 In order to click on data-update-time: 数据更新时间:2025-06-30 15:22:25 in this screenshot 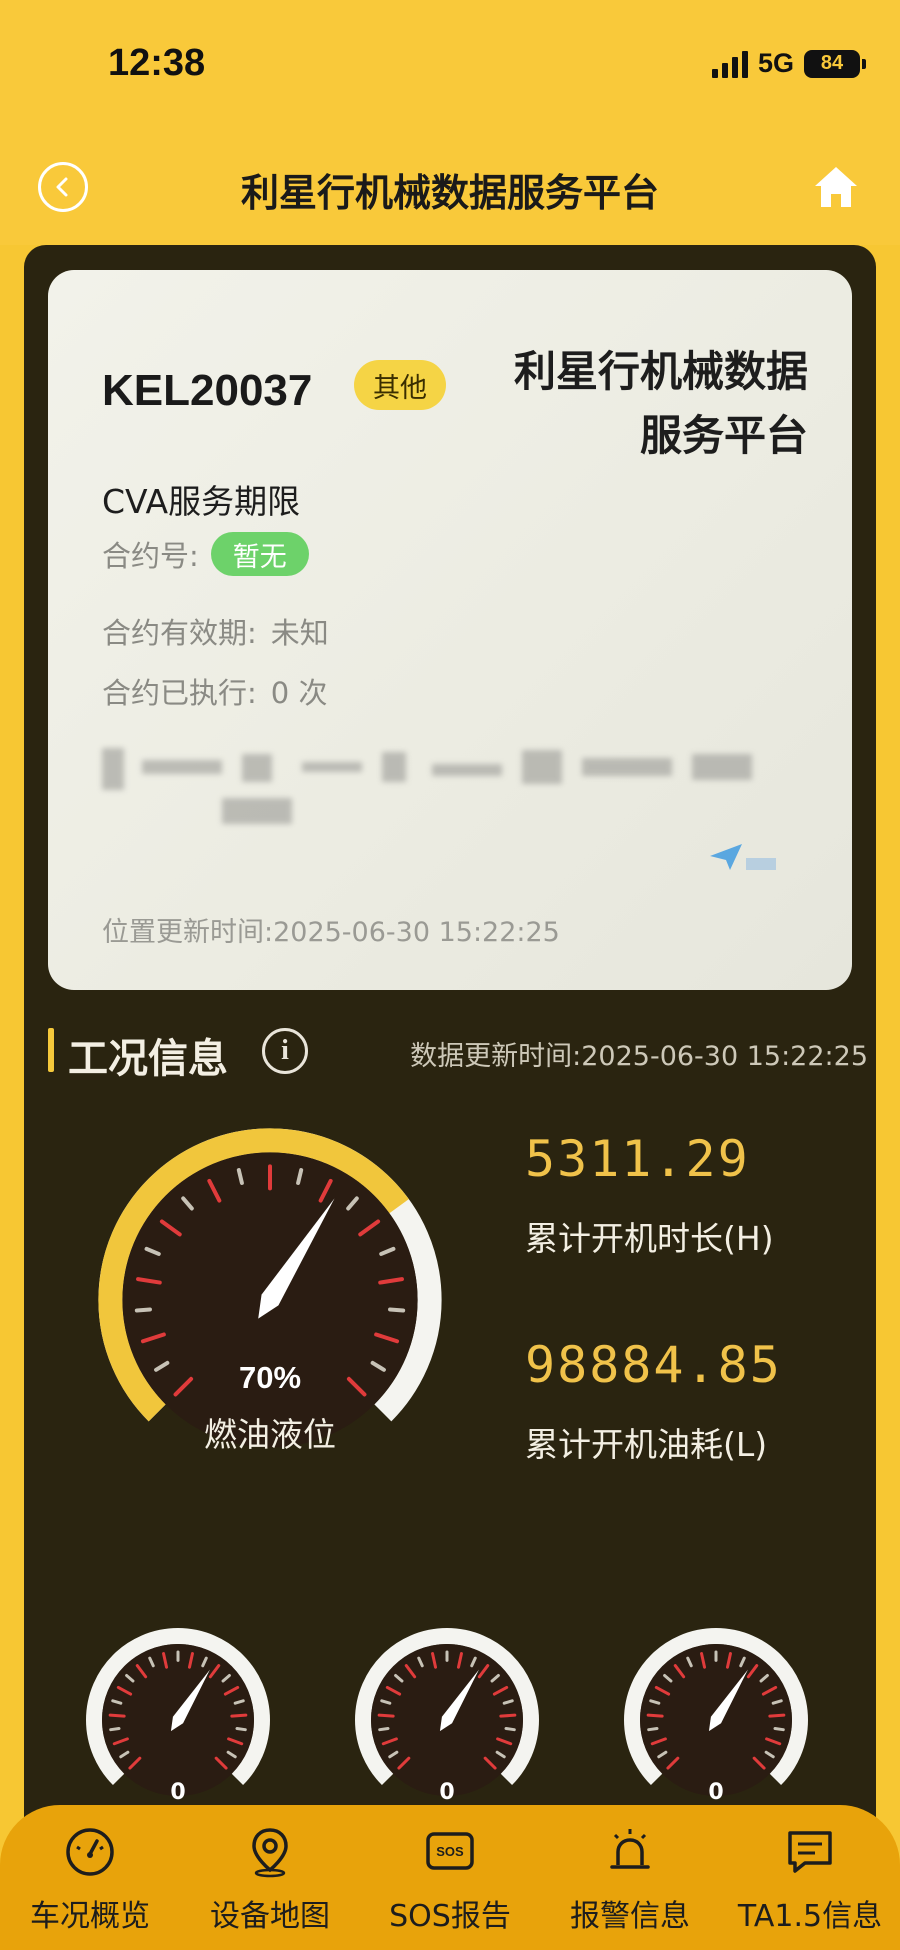, I will do `click(639, 1056)`.